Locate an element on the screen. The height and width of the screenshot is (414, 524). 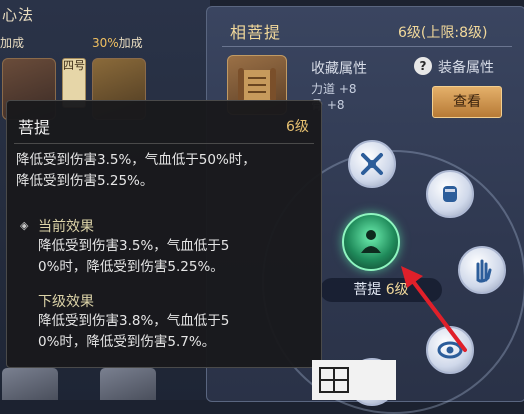
equipment-attributes-label: 装备属性 is located at coordinates (466, 67).